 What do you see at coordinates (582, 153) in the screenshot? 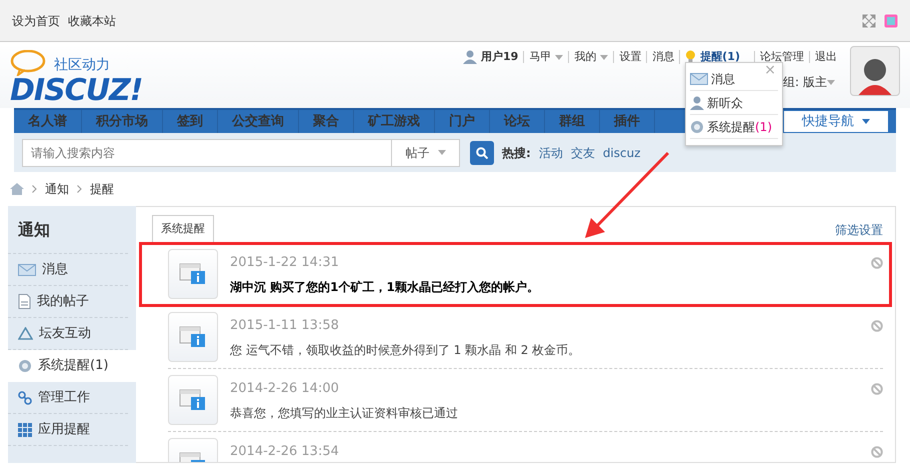
I see `hot-search-link: 交友` at bounding box center [582, 153].